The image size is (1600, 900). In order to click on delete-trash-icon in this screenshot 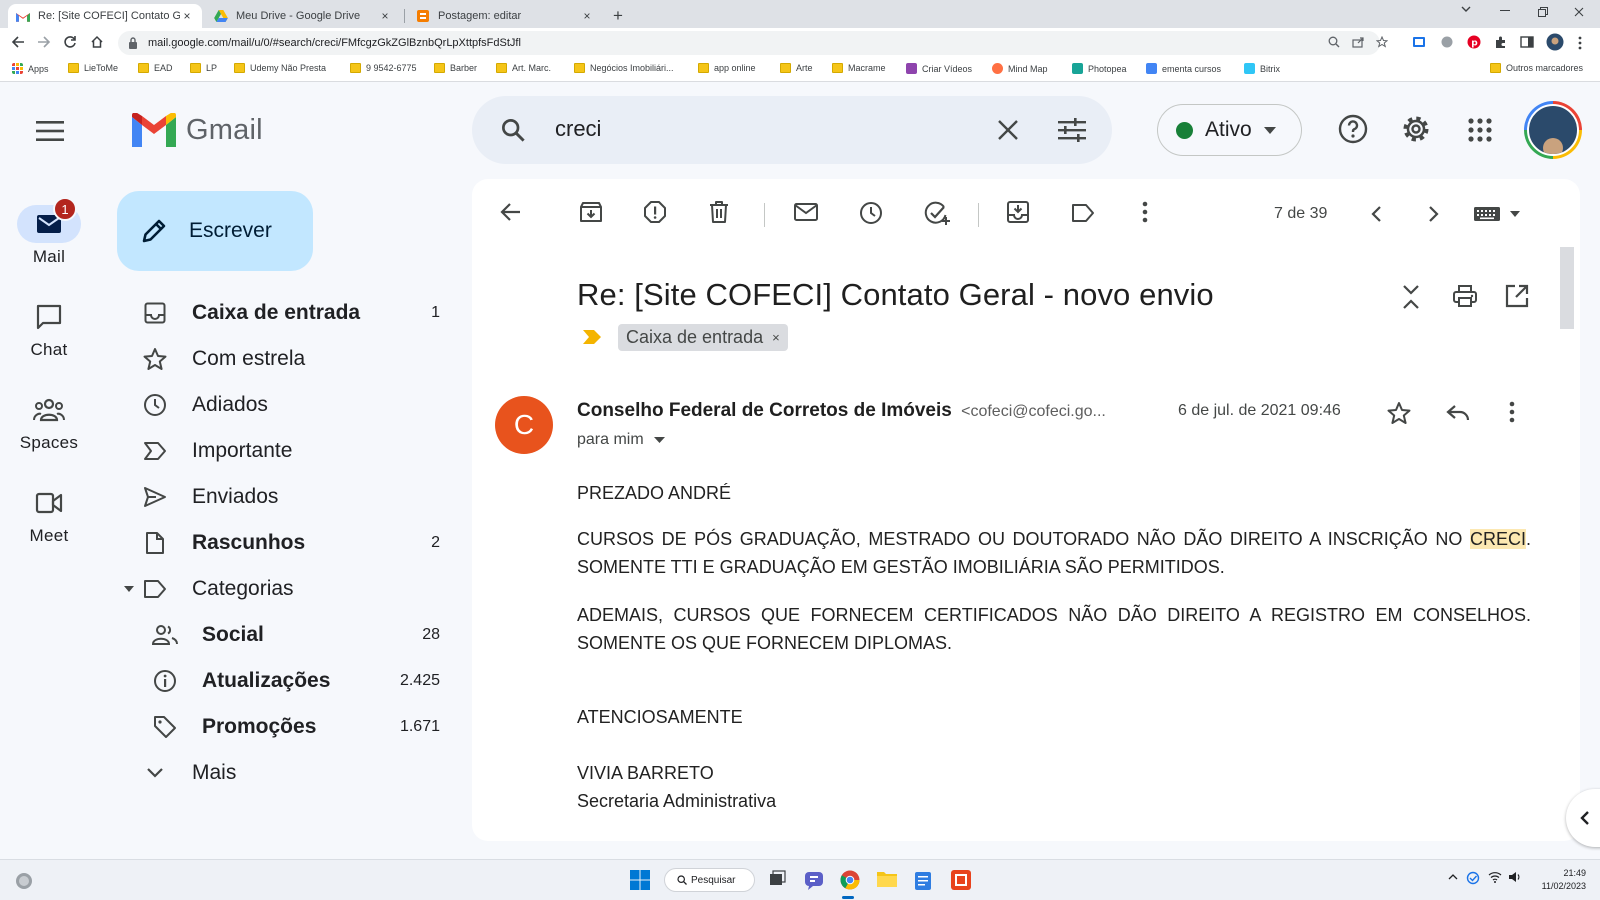, I will do `click(719, 212)`.